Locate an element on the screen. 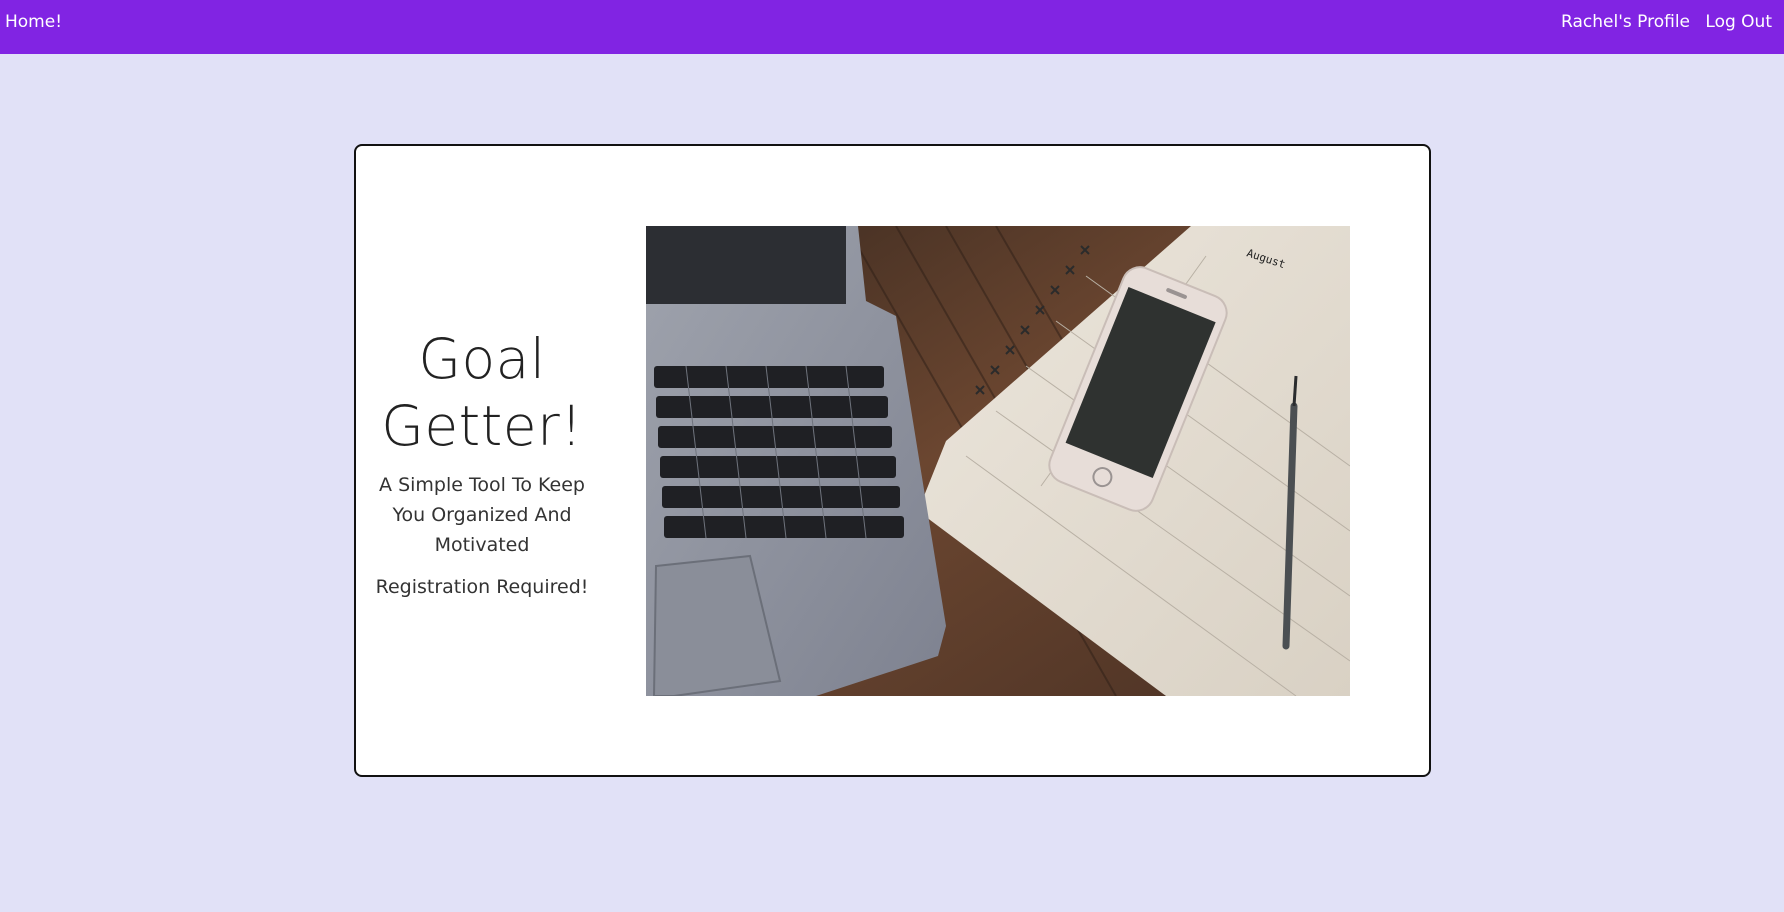  home-link: Home! is located at coordinates (33, 22).